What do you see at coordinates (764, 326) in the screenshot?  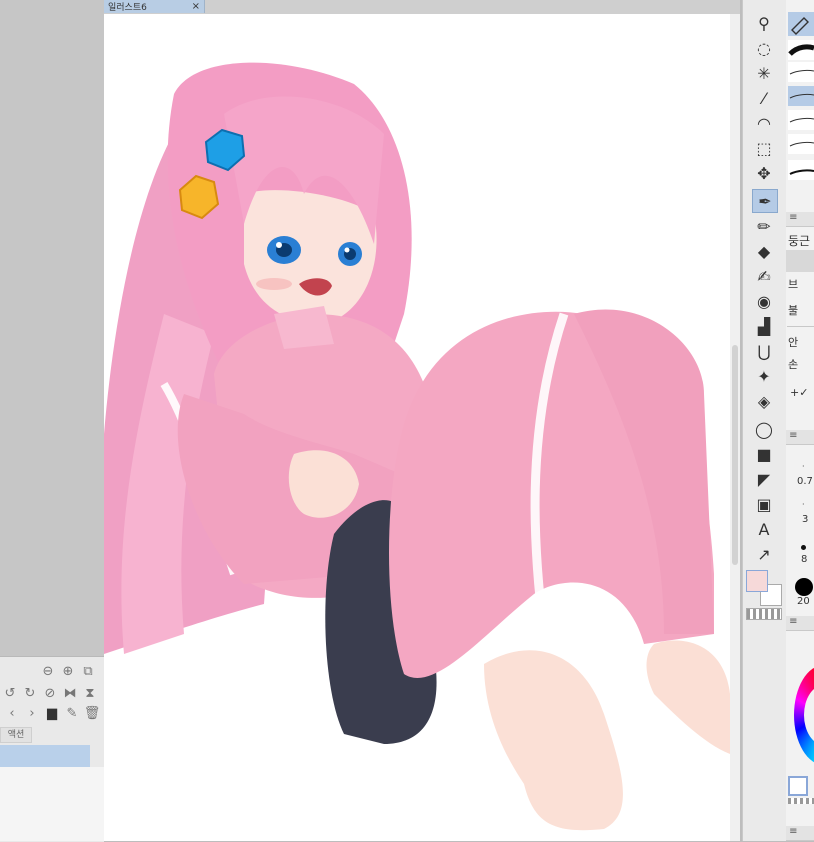 I see `airbrush-tool-icon: ▟` at bounding box center [764, 326].